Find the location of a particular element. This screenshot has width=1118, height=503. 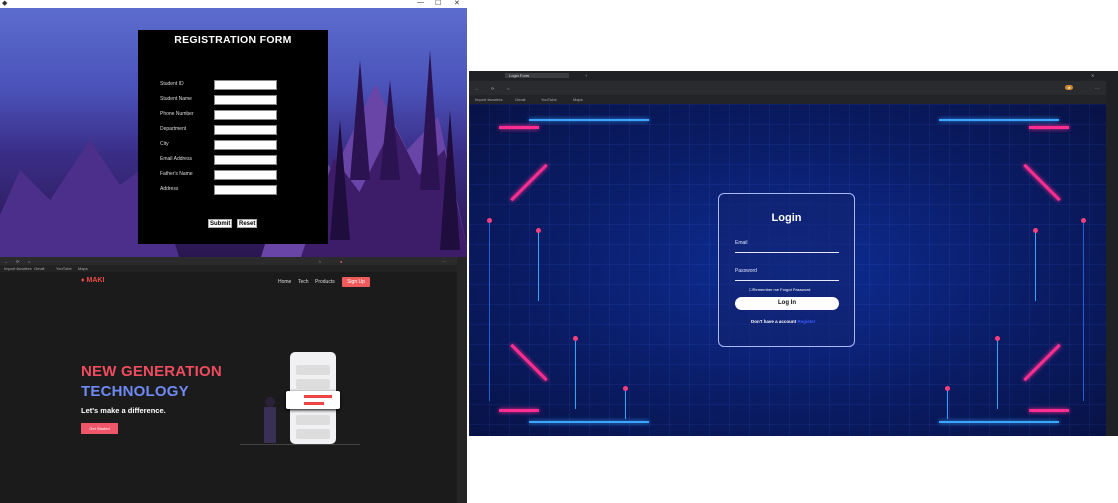

nav-products: Products is located at coordinates (325, 282).